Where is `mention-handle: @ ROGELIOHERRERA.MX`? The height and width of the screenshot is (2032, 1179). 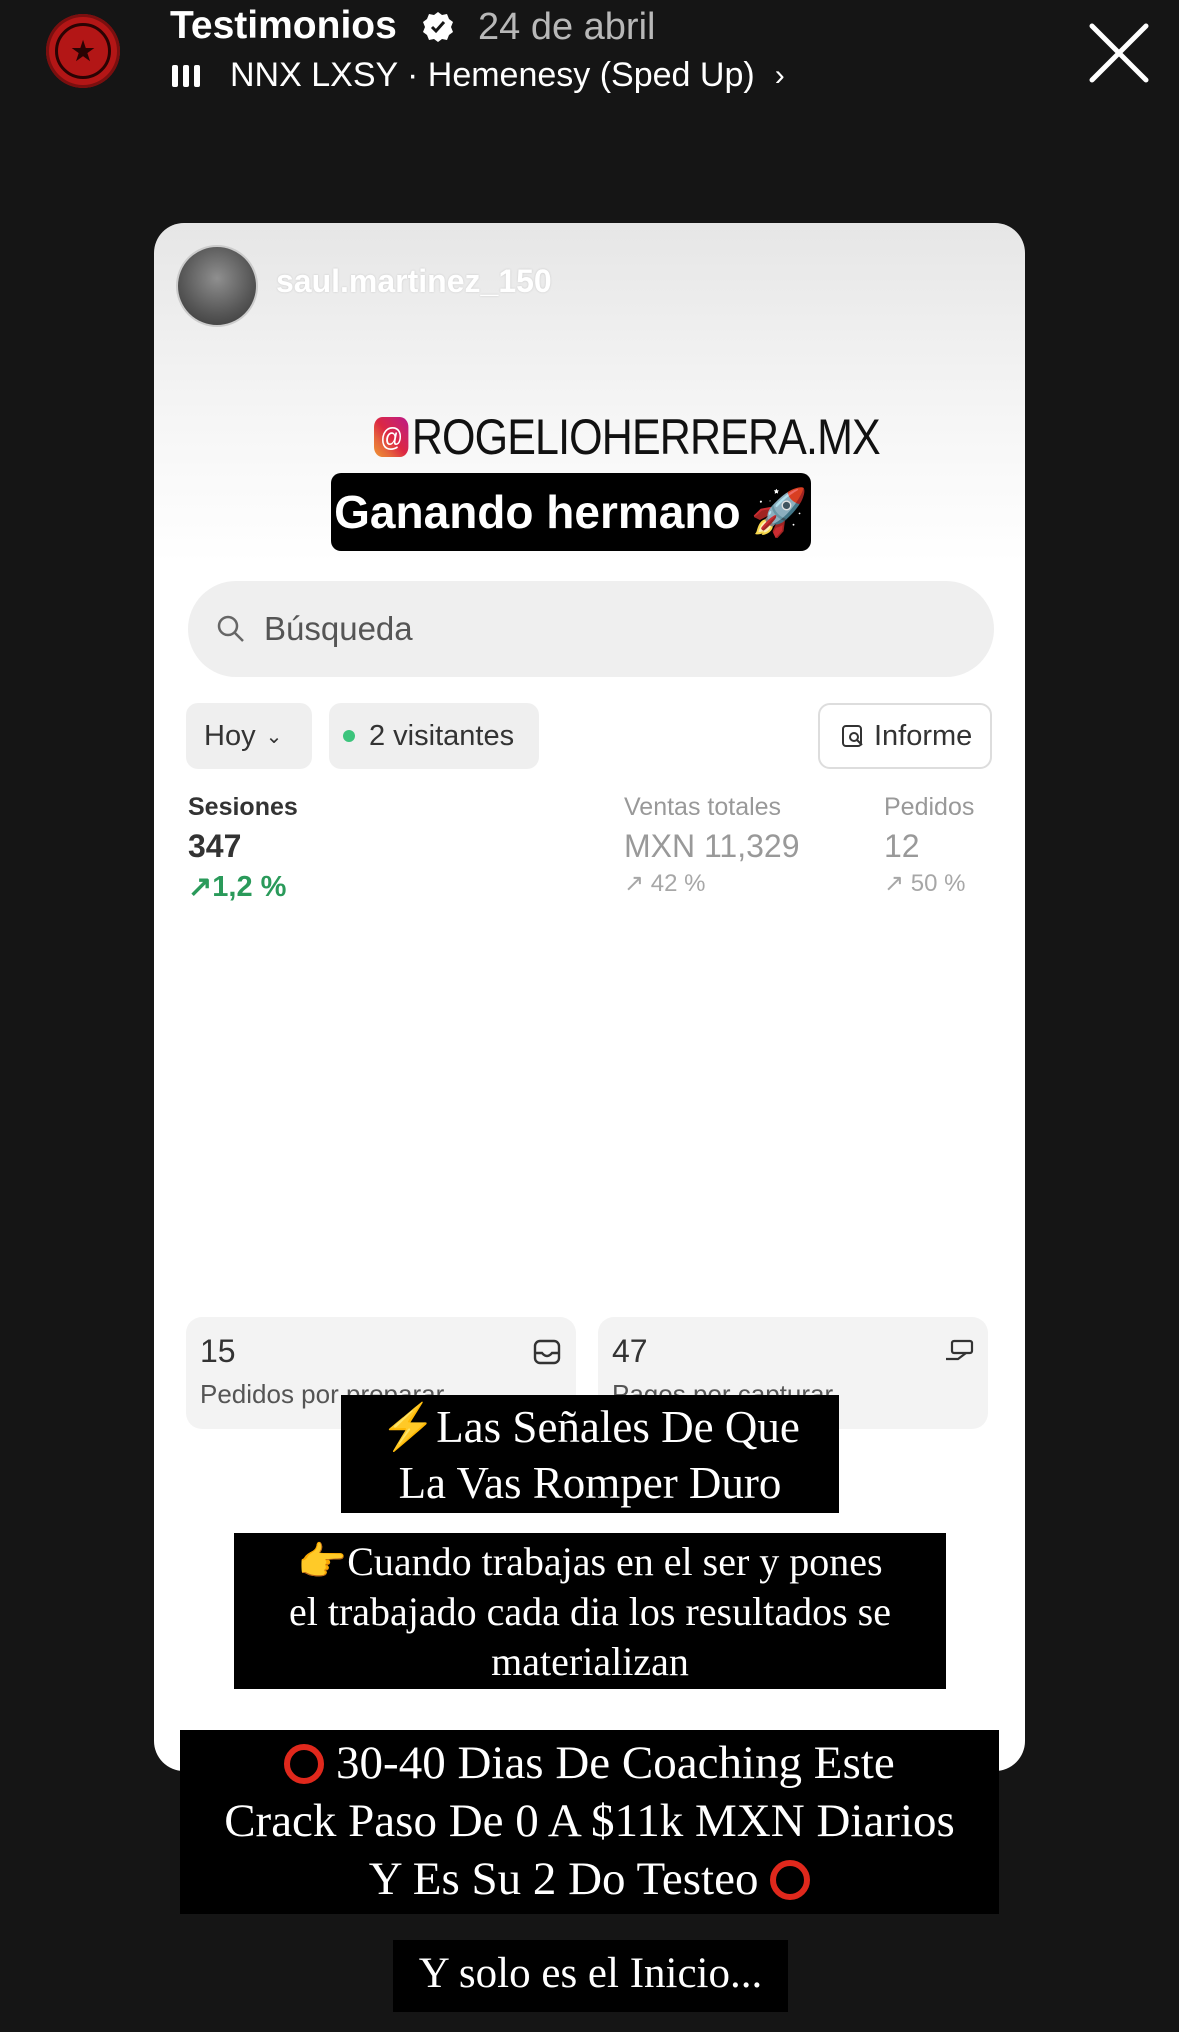 mention-handle: @ ROGELIOHERRERA.MX is located at coordinates (627, 437).